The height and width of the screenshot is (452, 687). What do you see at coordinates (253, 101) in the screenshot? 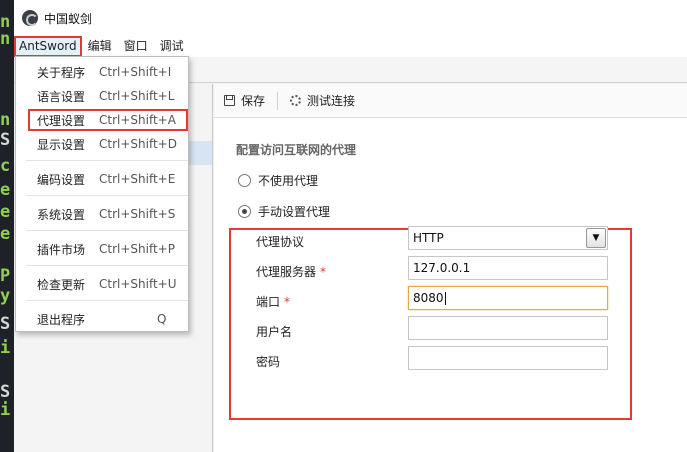
I see `save-label: 保存` at bounding box center [253, 101].